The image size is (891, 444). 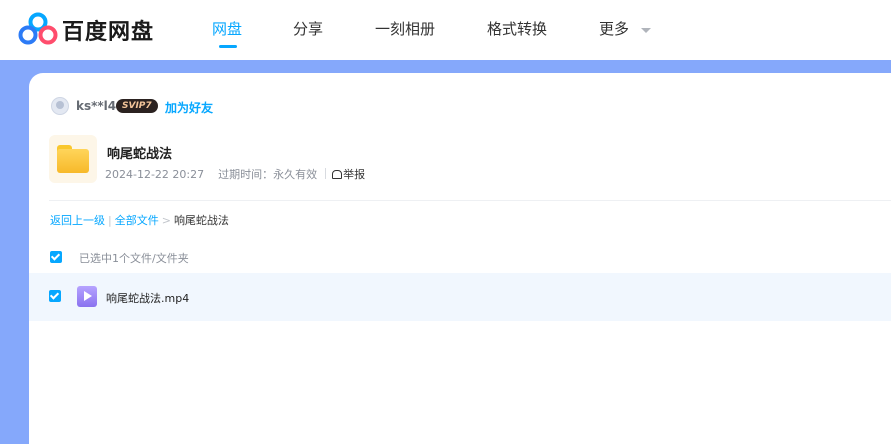 I want to click on svip-badge: SVIP7, so click(x=137, y=106).